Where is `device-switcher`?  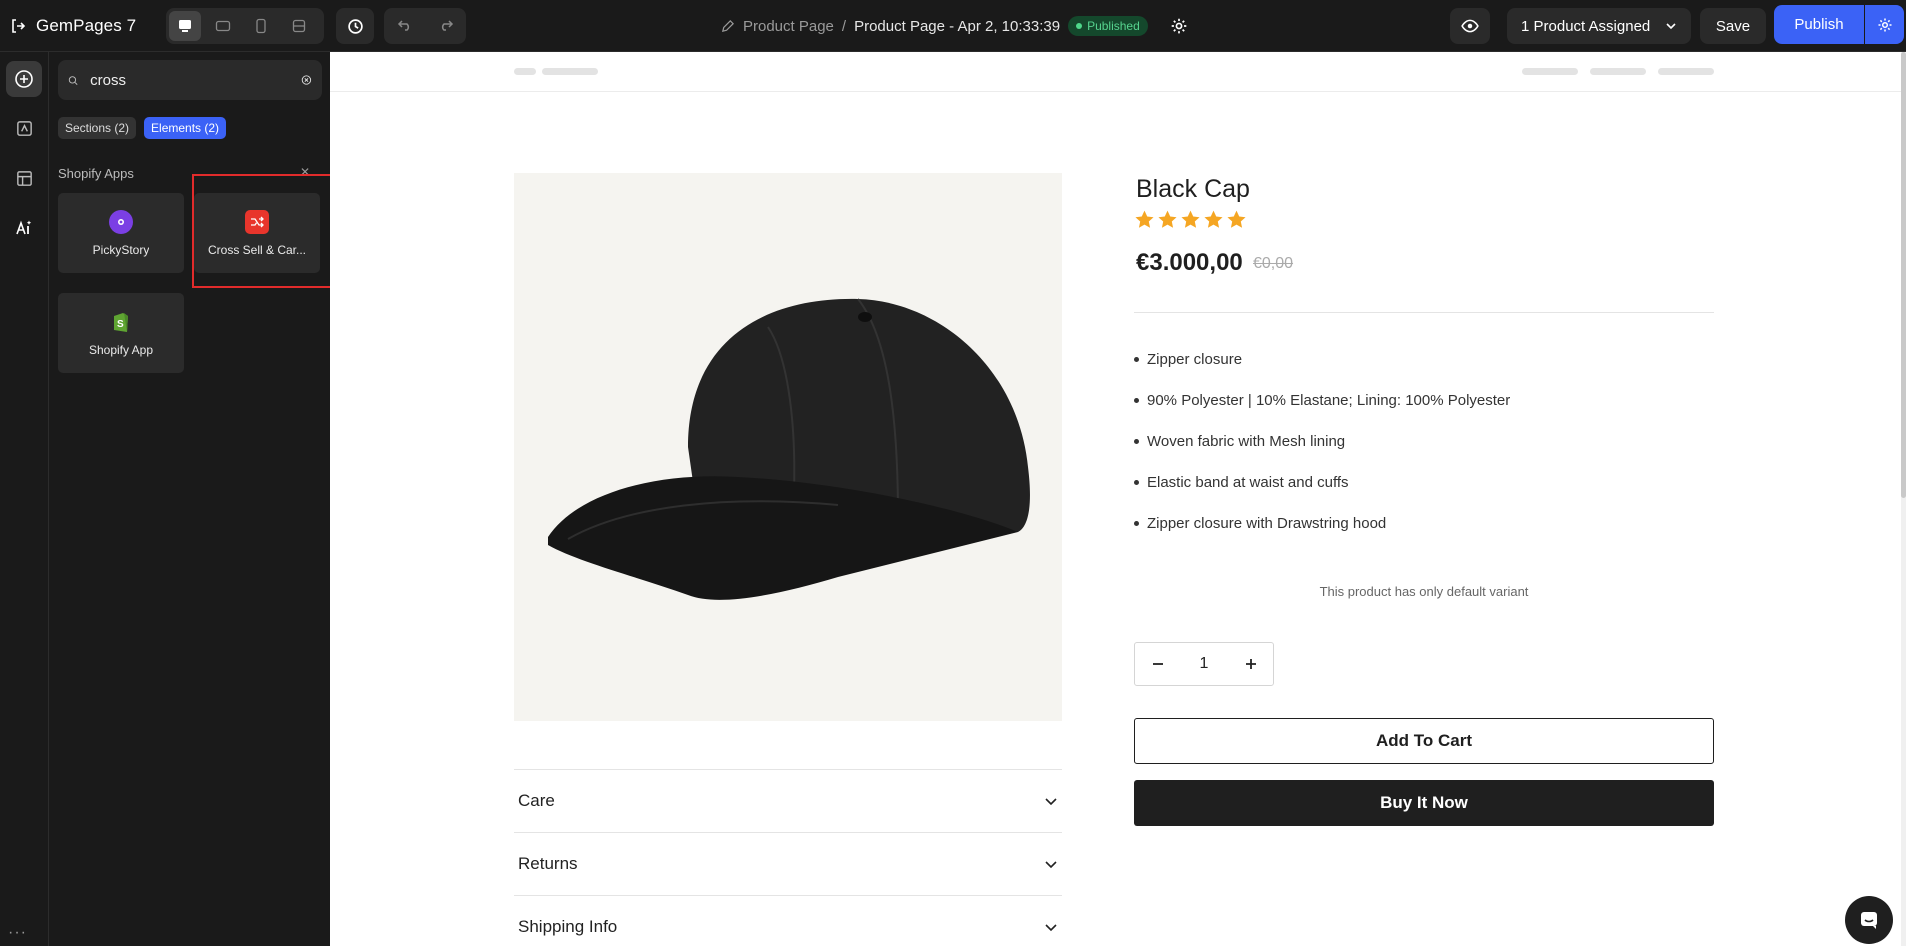
device-switcher is located at coordinates (245, 26).